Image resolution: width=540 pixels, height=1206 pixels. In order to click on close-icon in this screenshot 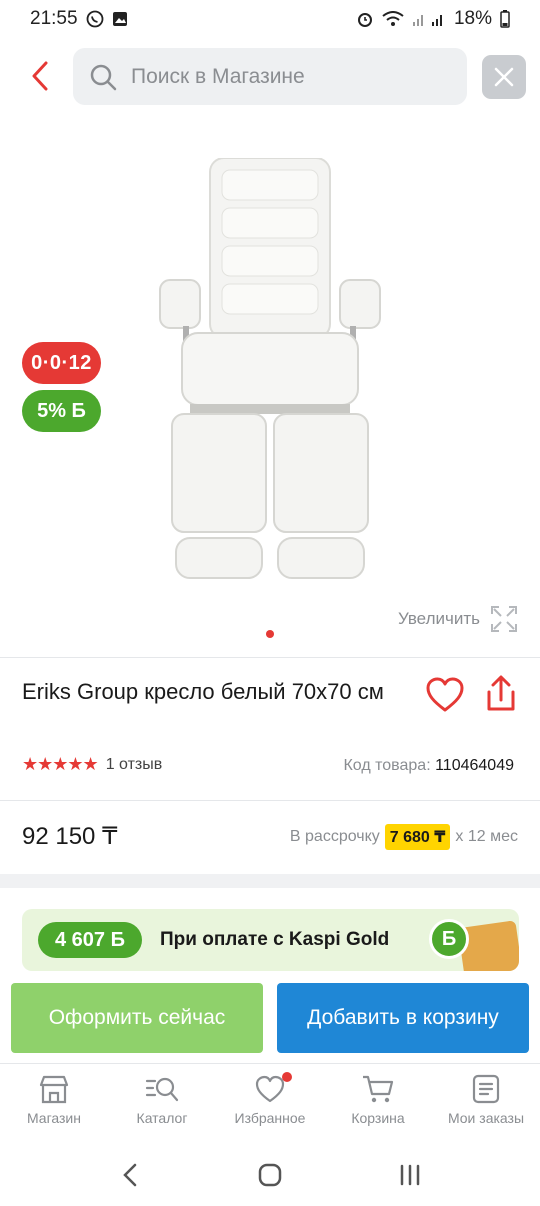, I will do `click(504, 77)`.